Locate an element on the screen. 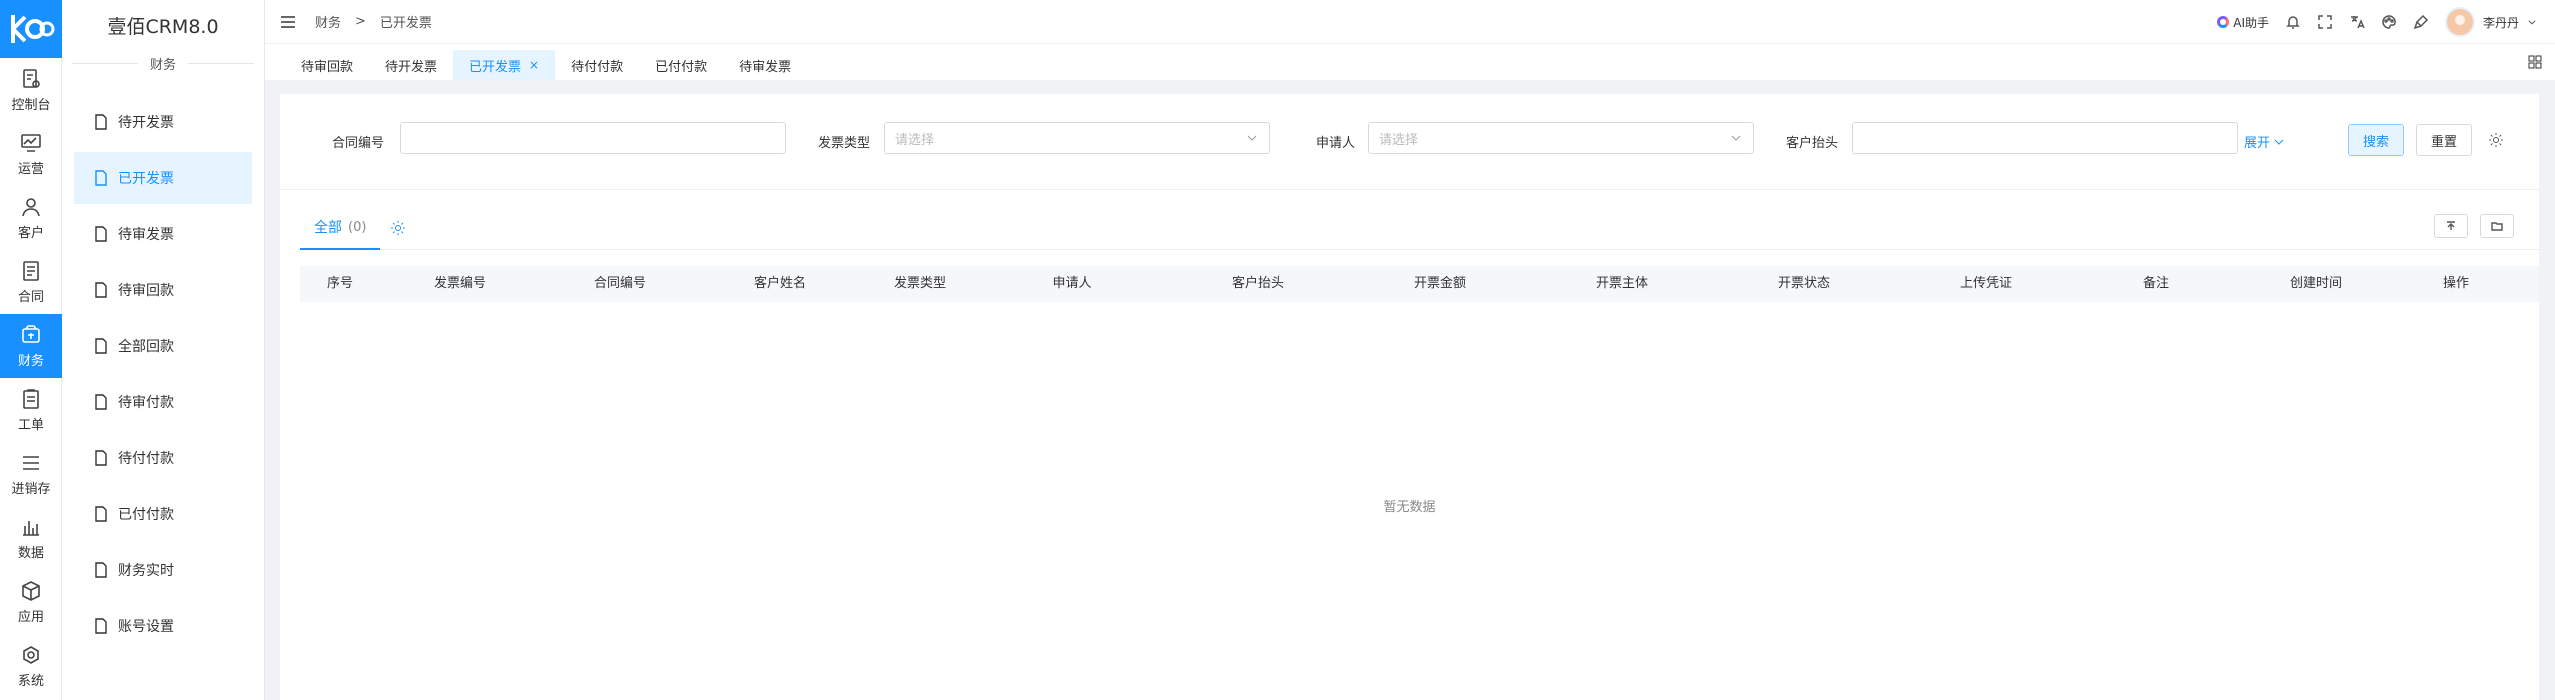 The image size is (2555, 700). sidebar-item-finance-realtime: 财务实时 is located at coordinates (163, 570).